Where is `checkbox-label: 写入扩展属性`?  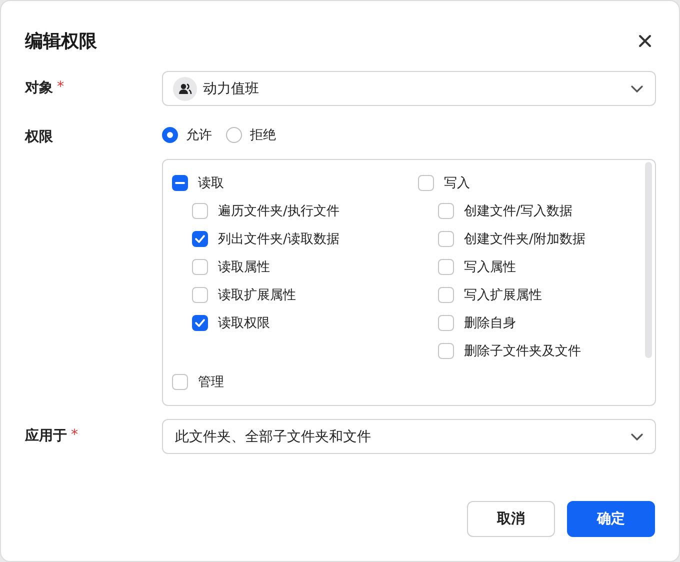
checkbox-label: 写入扩展属性 is located at coordinates (503, 295).